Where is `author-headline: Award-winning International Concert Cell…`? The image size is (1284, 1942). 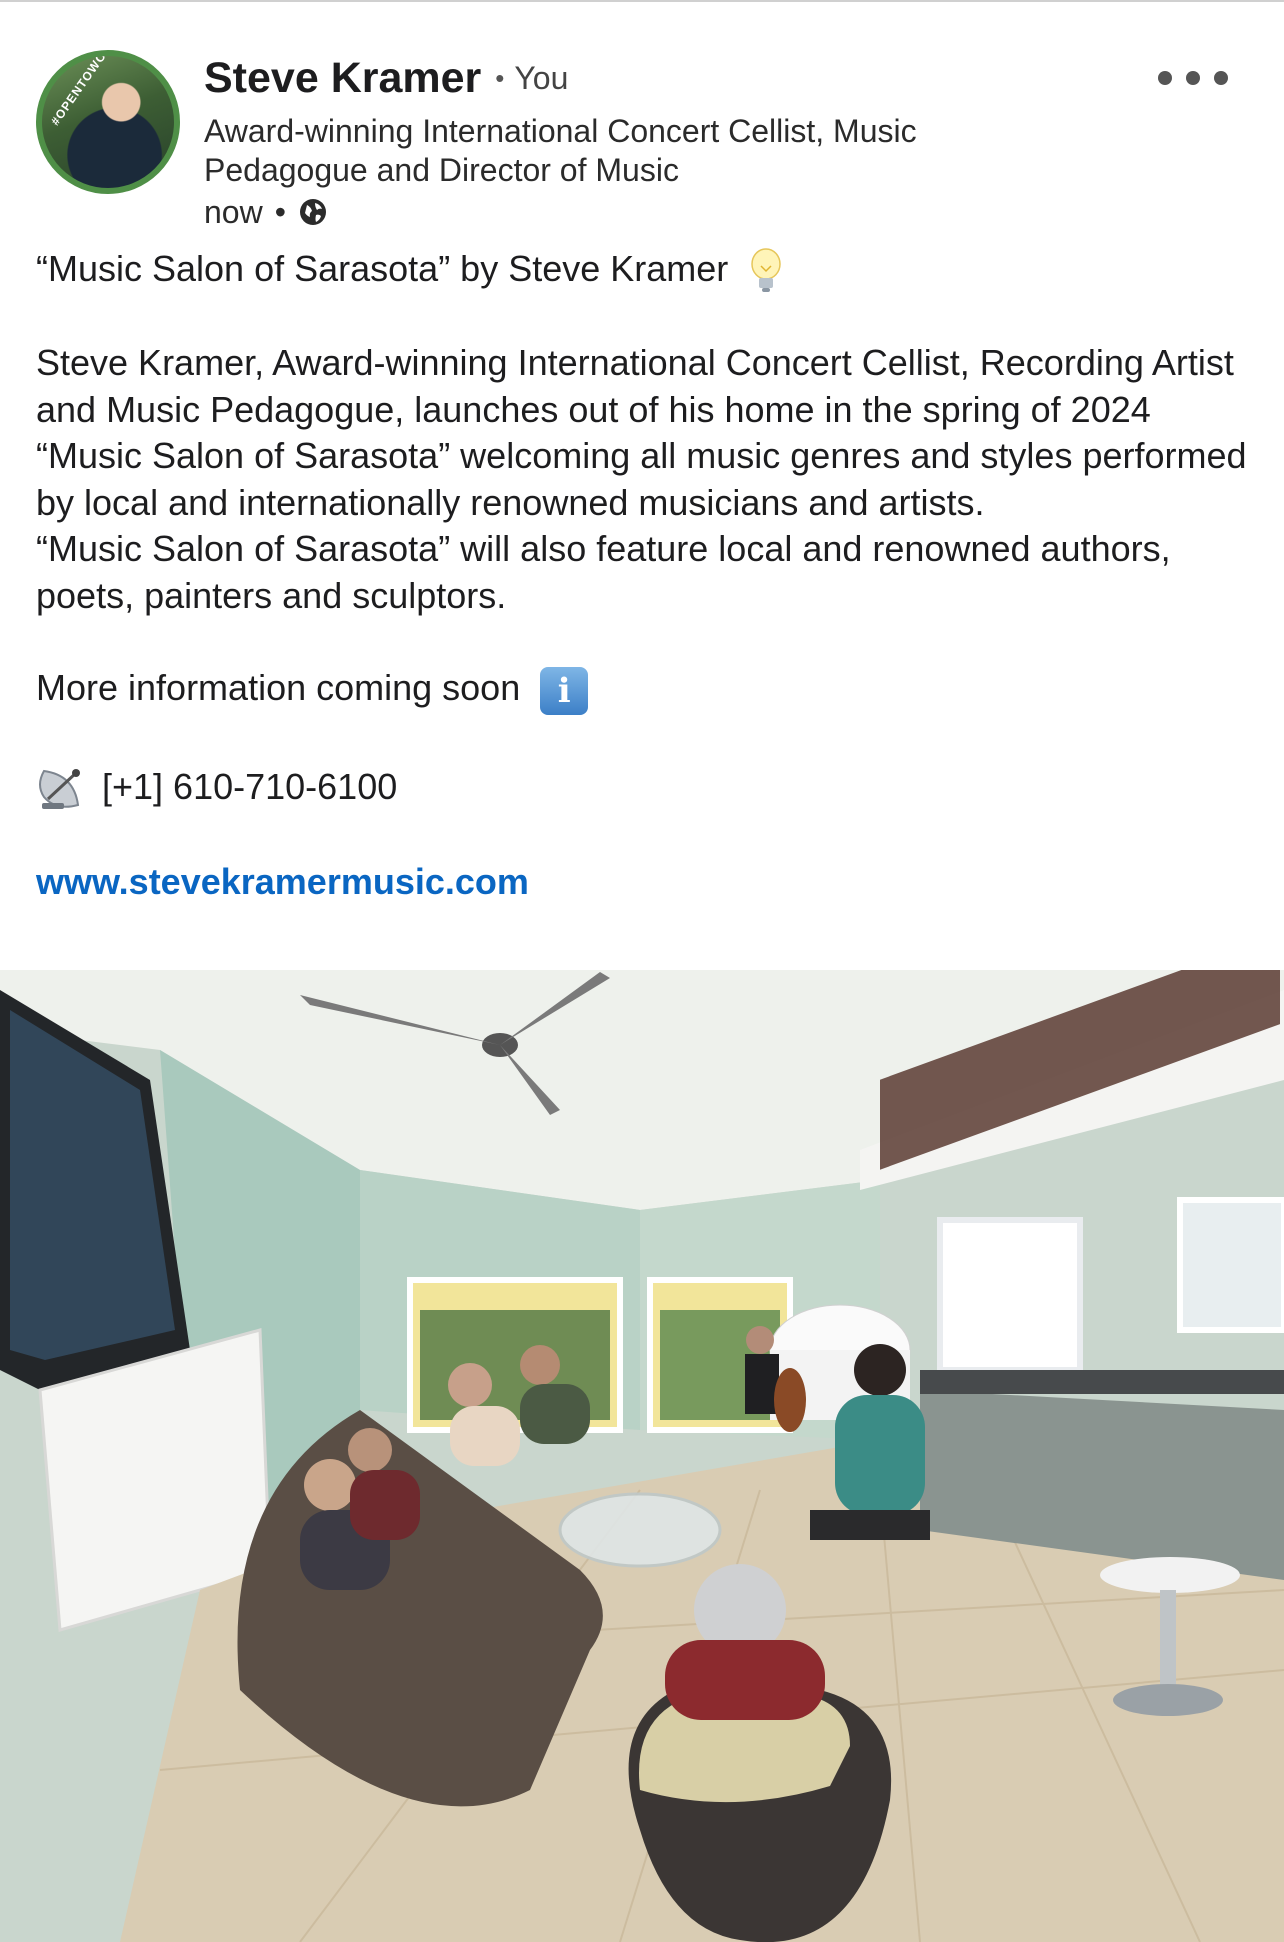
author-headline: Award-winning International Concert Cell… is located at coordinates (560, 150).